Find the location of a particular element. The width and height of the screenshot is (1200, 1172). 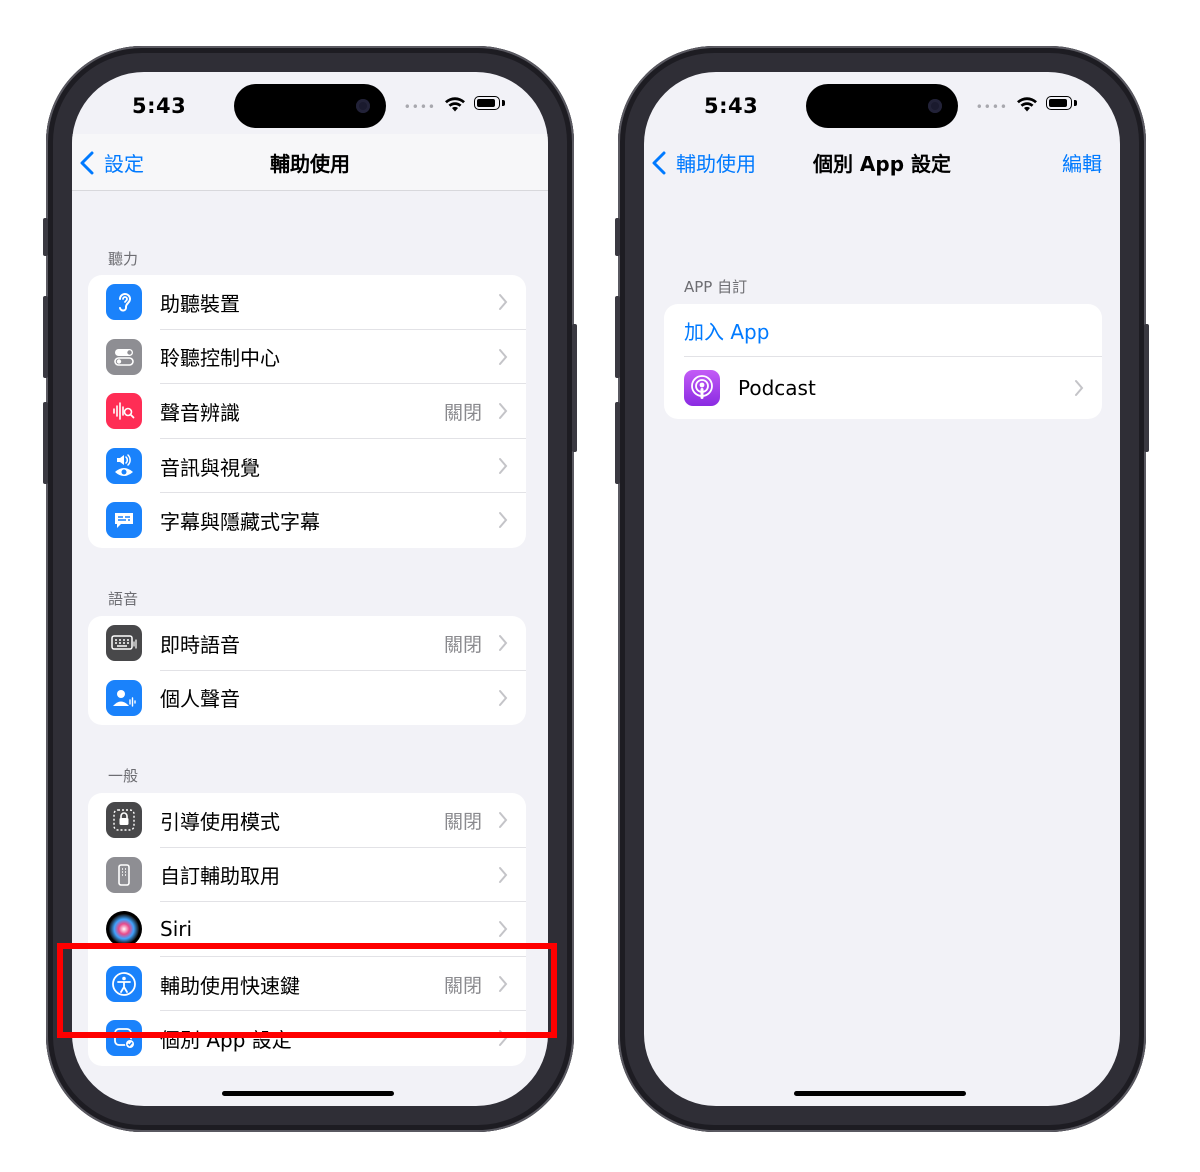

list-item: 聆聽控制中心 is located at coordinates (307, 357).